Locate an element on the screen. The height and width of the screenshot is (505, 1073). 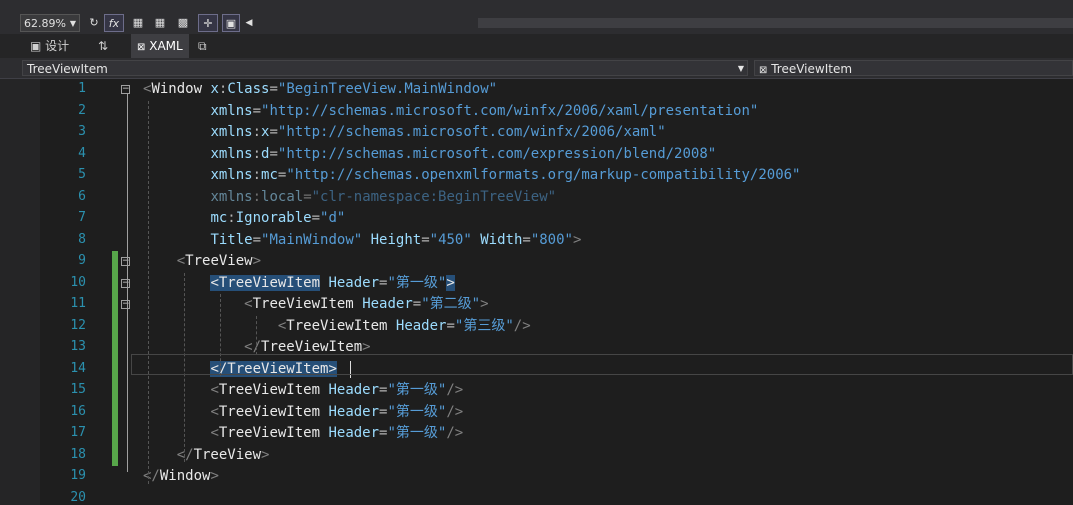
code-token: "MainWindow" is located at coordinates (312, 239).